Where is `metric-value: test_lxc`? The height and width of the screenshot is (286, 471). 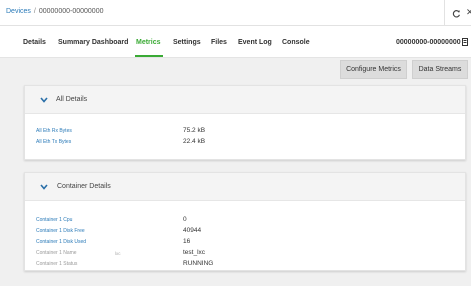
metric-value: test_lxc is located at coordinates (194, 252).